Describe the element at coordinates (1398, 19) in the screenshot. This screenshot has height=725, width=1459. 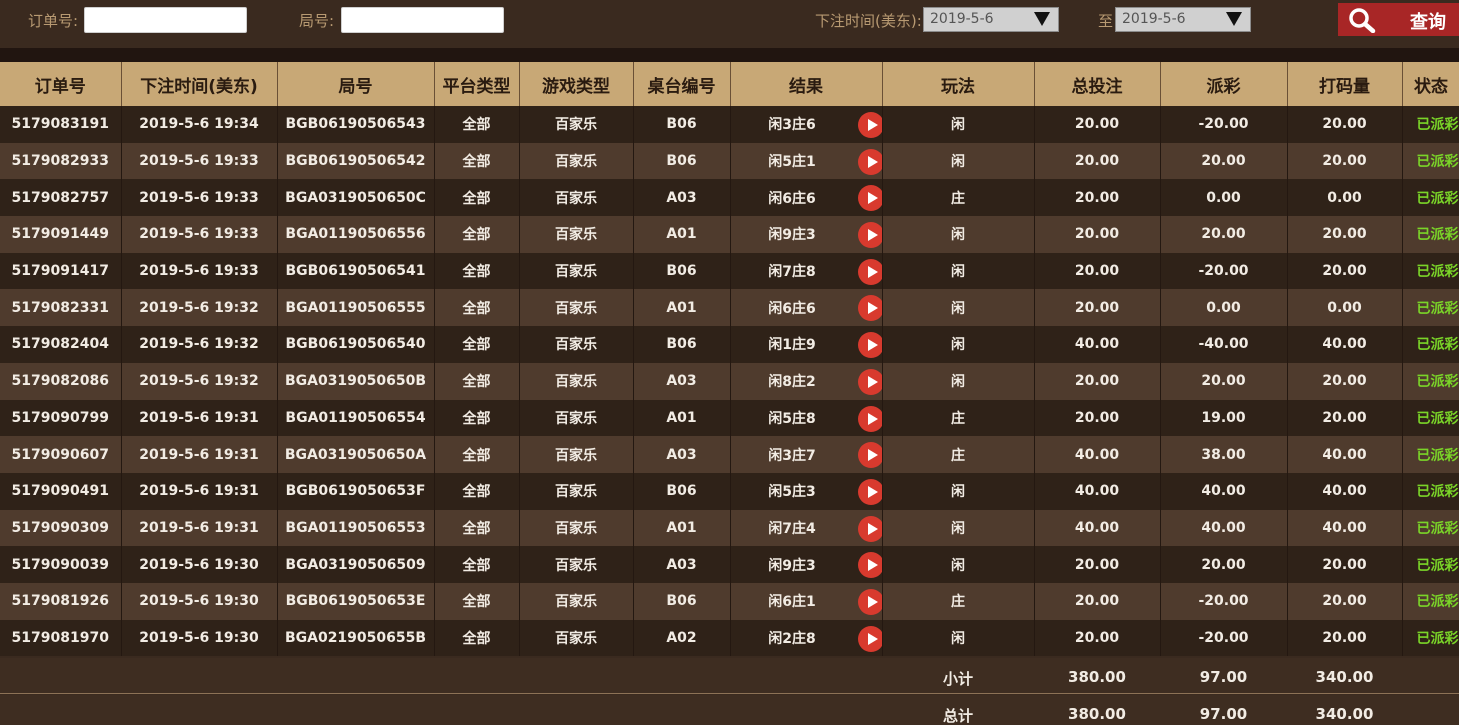
I see `query-button: 查询` at that location.